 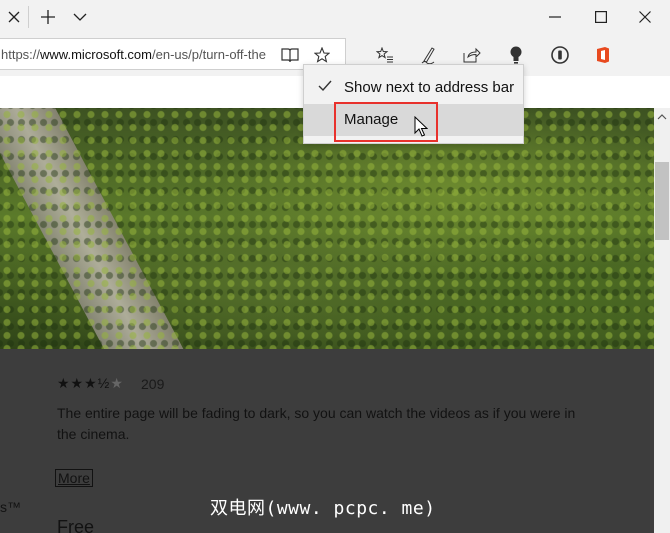 I want to click on url-path: /en-us/p/turn-off-the, so click(x=209, y=54).